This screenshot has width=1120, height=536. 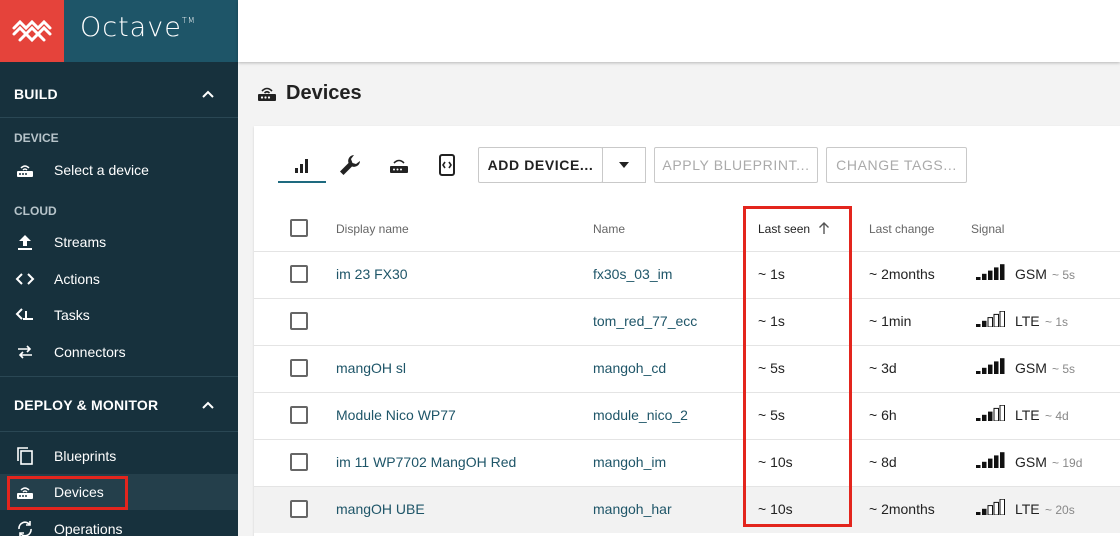 What do you see at coordinates (119, 523) in the screenshot?
I see `sidebar-item-operations: Operations` at bounding box center [119, 523].